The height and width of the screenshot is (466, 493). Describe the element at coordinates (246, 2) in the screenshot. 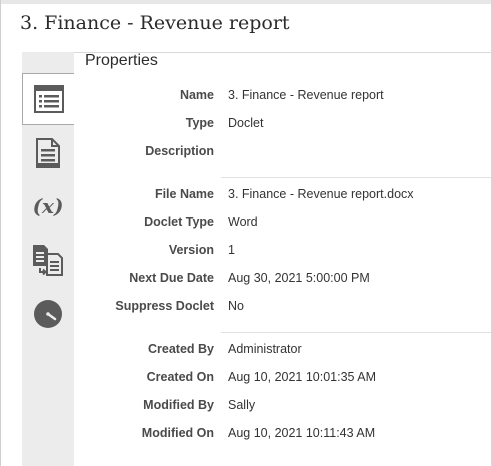

I see `window-top-edge` at that location.